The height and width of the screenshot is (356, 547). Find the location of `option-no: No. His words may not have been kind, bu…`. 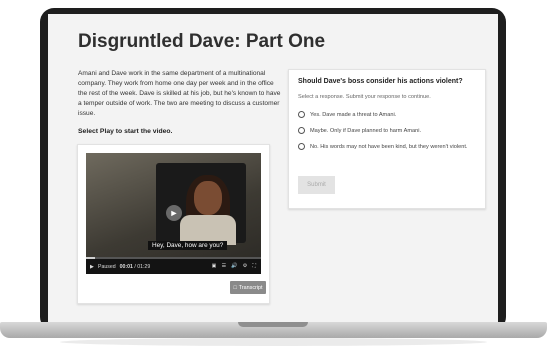

option-no: No. His words may not have been kind, bu… is located at coordinates (385, 147).